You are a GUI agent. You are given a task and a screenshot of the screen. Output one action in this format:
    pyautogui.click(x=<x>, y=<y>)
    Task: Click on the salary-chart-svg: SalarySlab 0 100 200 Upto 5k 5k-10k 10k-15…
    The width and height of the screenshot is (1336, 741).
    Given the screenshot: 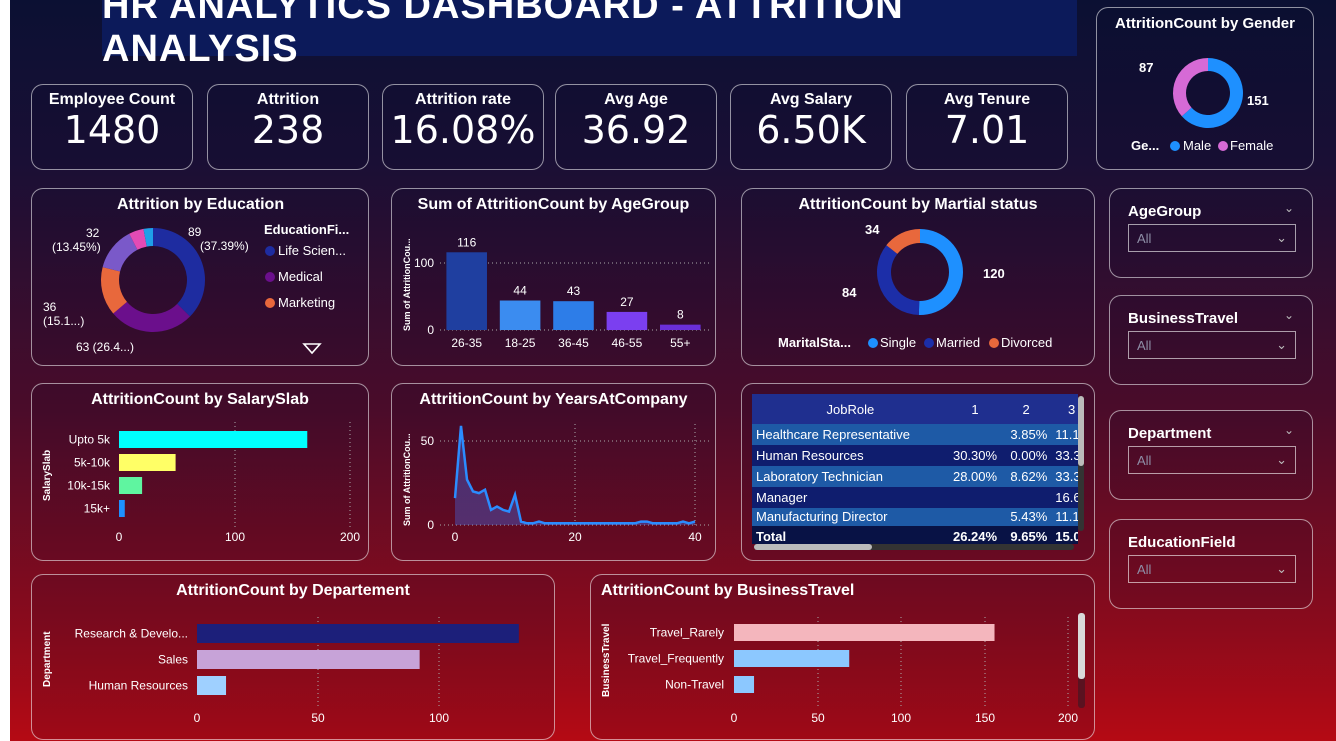 What is the action you would take?
    pyautogui.click(x=201, y=483)
    